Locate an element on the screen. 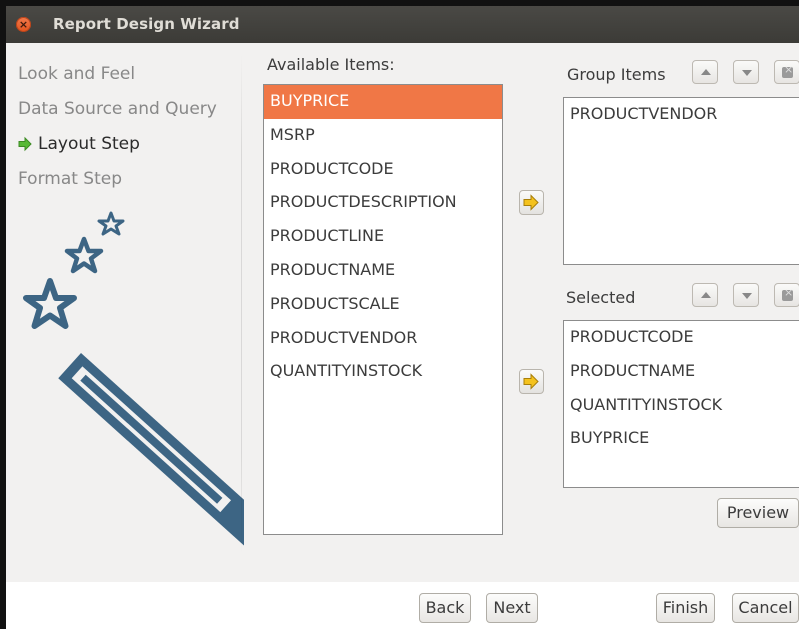 This screenshot has width=799, height=629. selected-move-up-button is located at coordinates (705, 295).